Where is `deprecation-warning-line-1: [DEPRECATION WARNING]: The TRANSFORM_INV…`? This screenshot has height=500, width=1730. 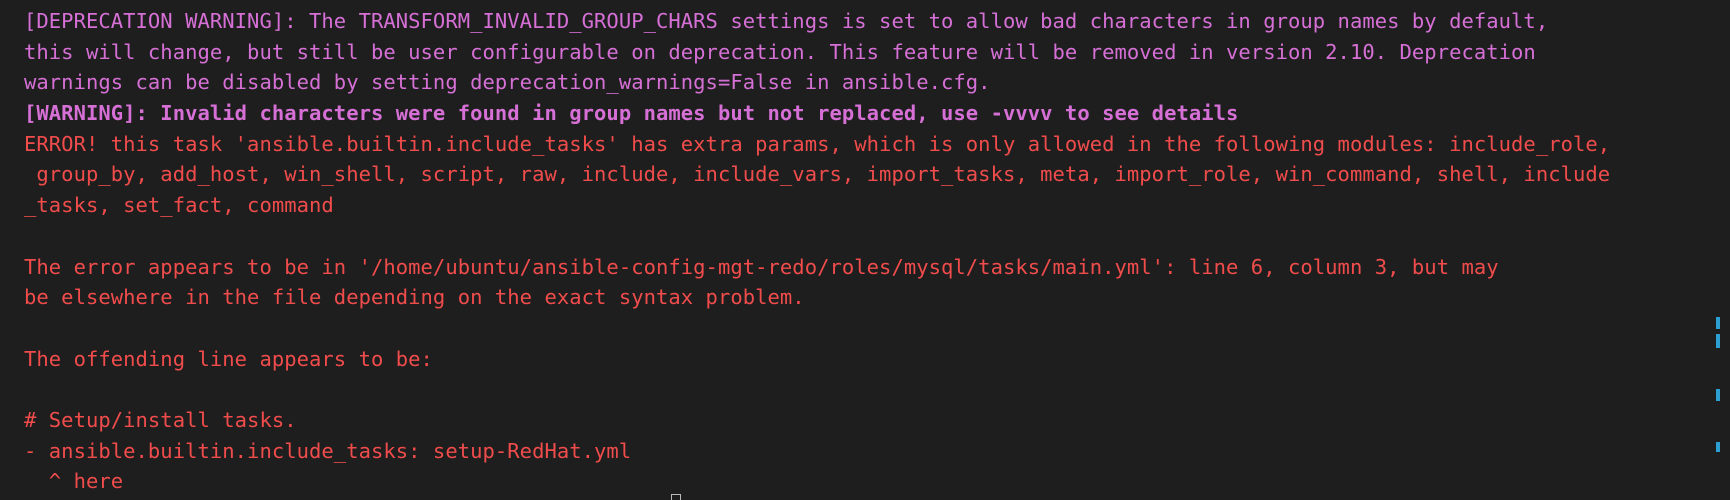
deprecation-warning-line-1: [DEPRECATION WARNING]: The TRANSFORM_INV… is located at coordinates (786, 21).